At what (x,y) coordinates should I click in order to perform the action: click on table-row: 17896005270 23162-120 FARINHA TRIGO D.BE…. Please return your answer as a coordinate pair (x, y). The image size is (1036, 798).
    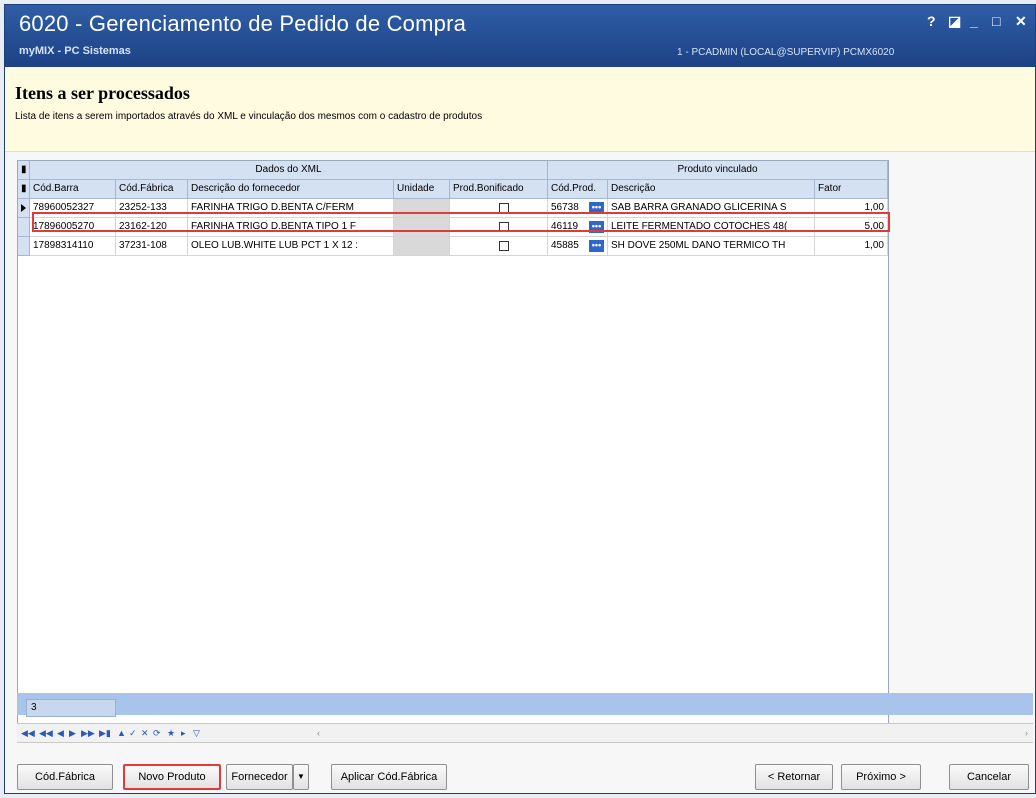
    Looking at the image, I should click on (453, 227).